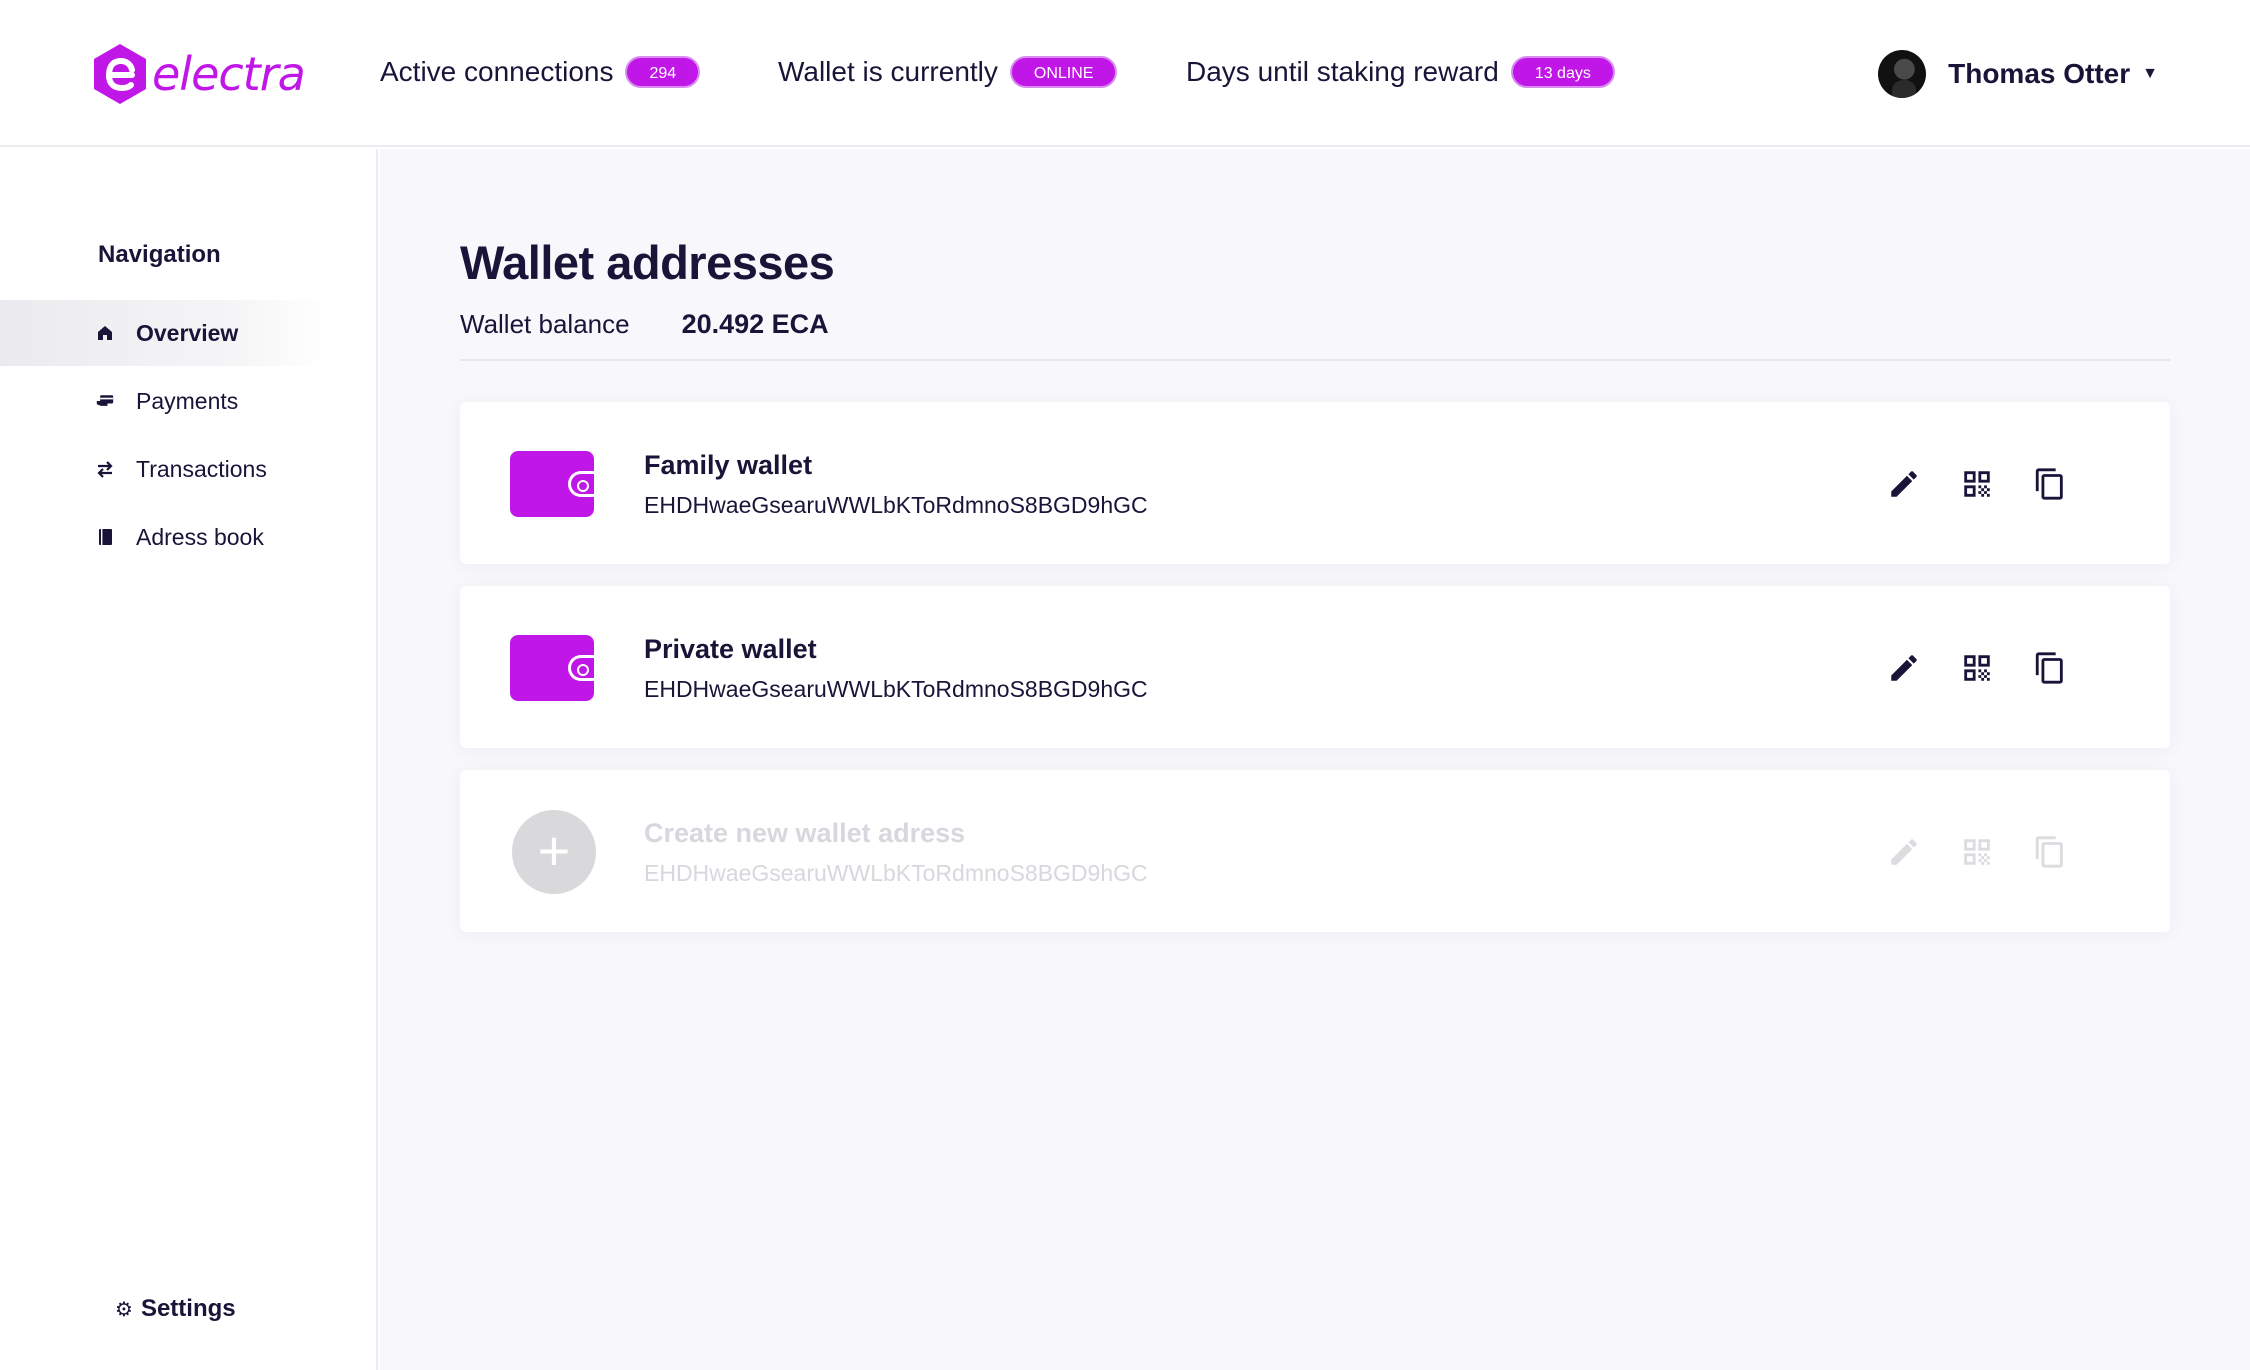 The width and height of the screenshot is (2250, 1370). Describe the element at coordinates (105, 333) in the screenshot. I see `home-icon` at that location.